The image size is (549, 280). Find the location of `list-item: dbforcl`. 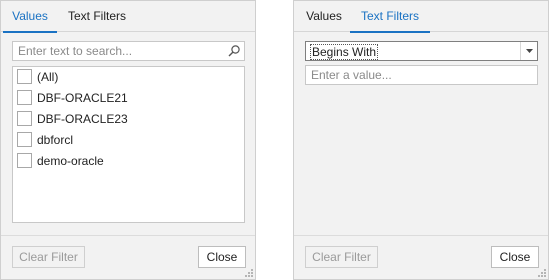

list-item: dbforcl is located at coordinates (128, 141).